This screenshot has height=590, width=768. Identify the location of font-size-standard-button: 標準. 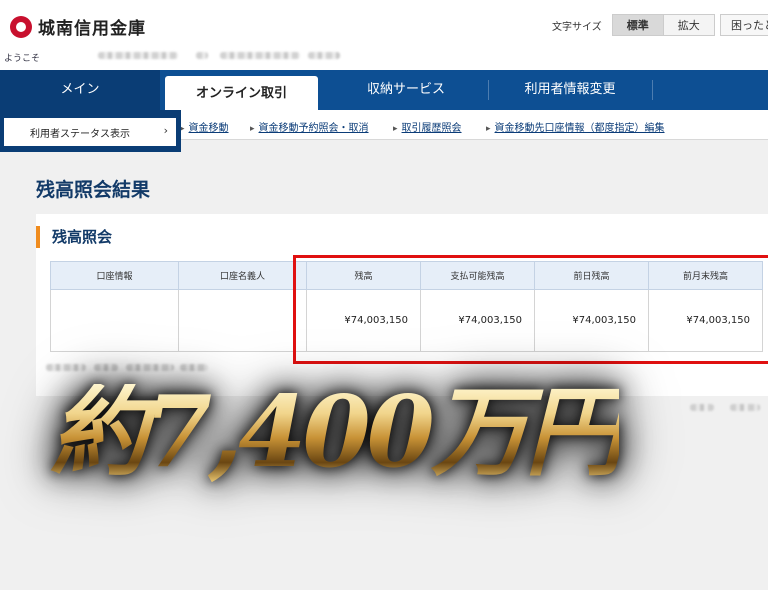
(637, 25).